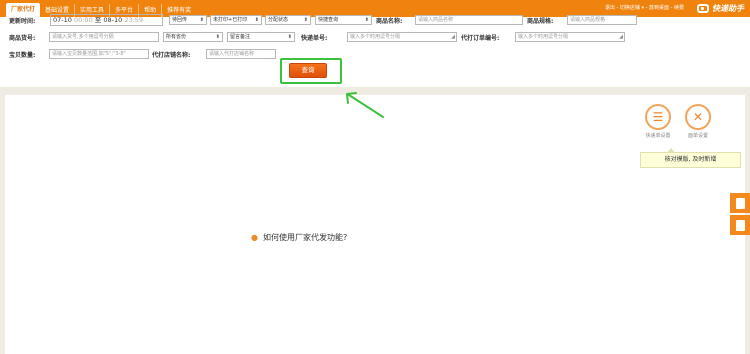  I want to click on quantity-input: 请输入宝贝数量范围,如"5";"3-8", so click(99, 54).